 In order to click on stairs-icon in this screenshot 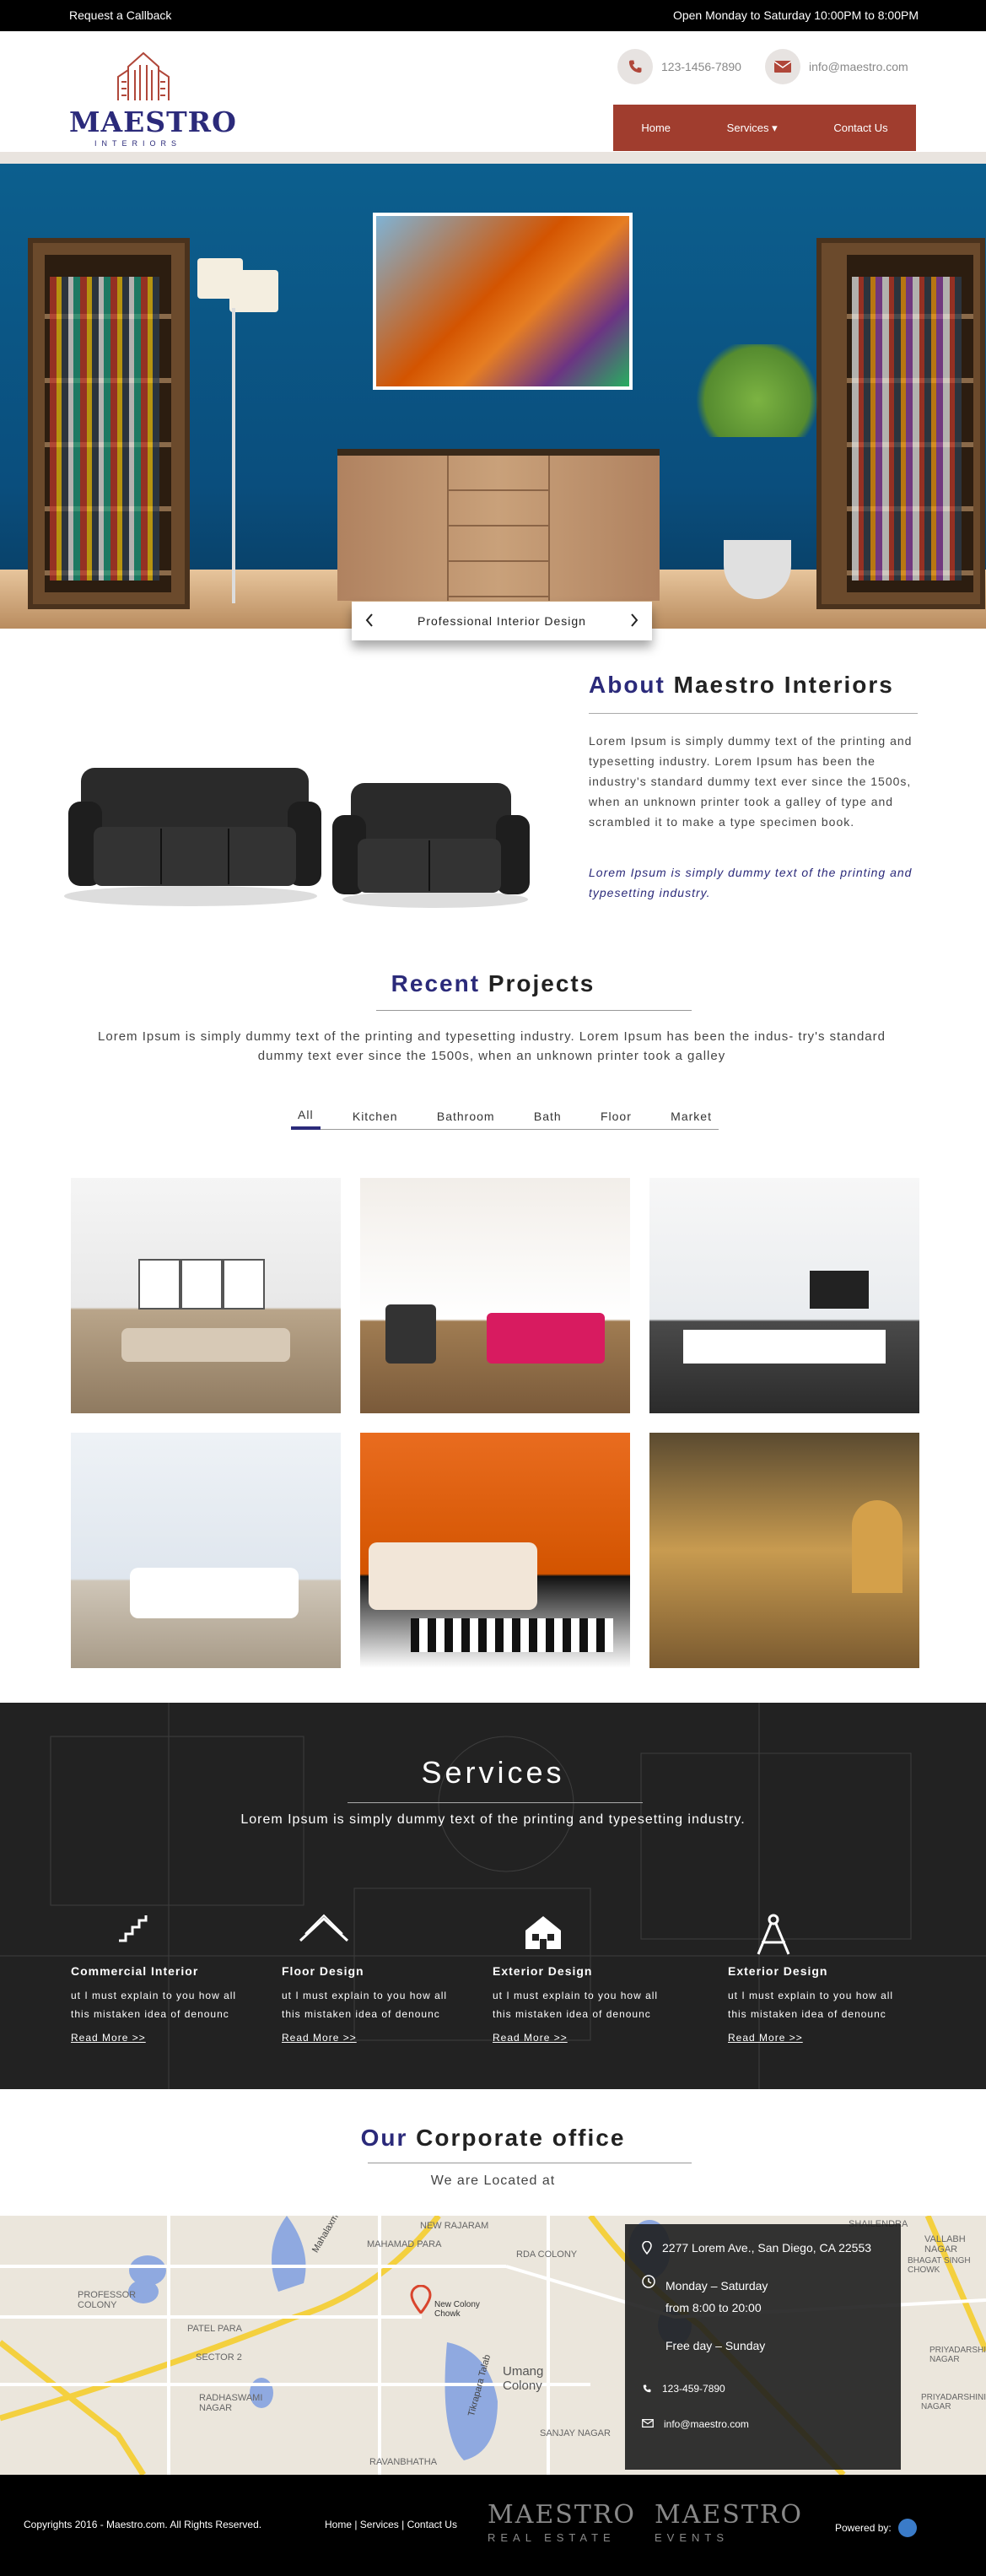, I will do `click(163, 1934)`.